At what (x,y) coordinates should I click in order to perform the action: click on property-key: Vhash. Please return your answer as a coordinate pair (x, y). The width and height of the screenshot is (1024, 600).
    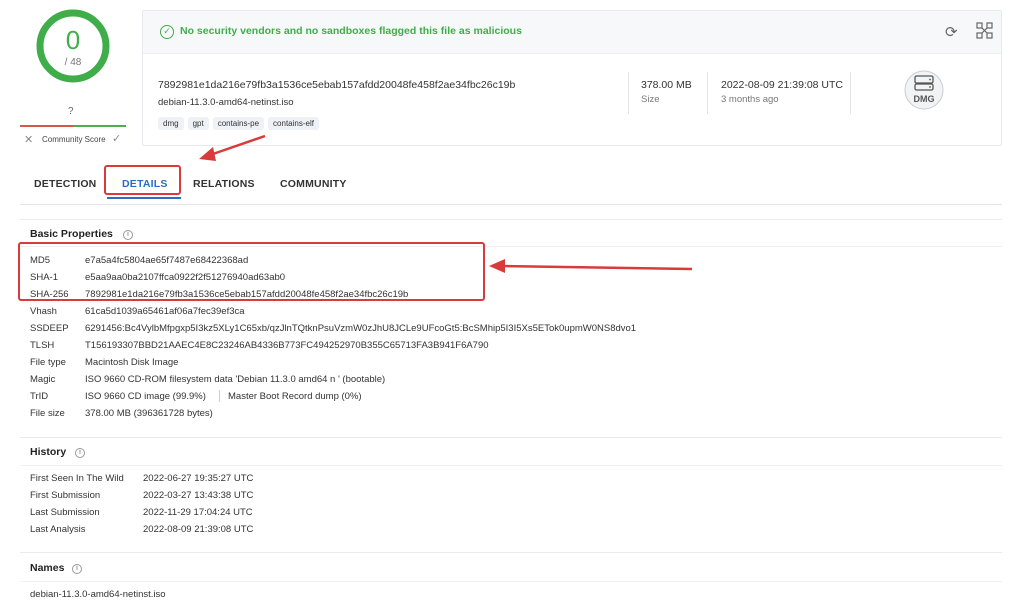
    Looking at the image, I should click on (43, 311).